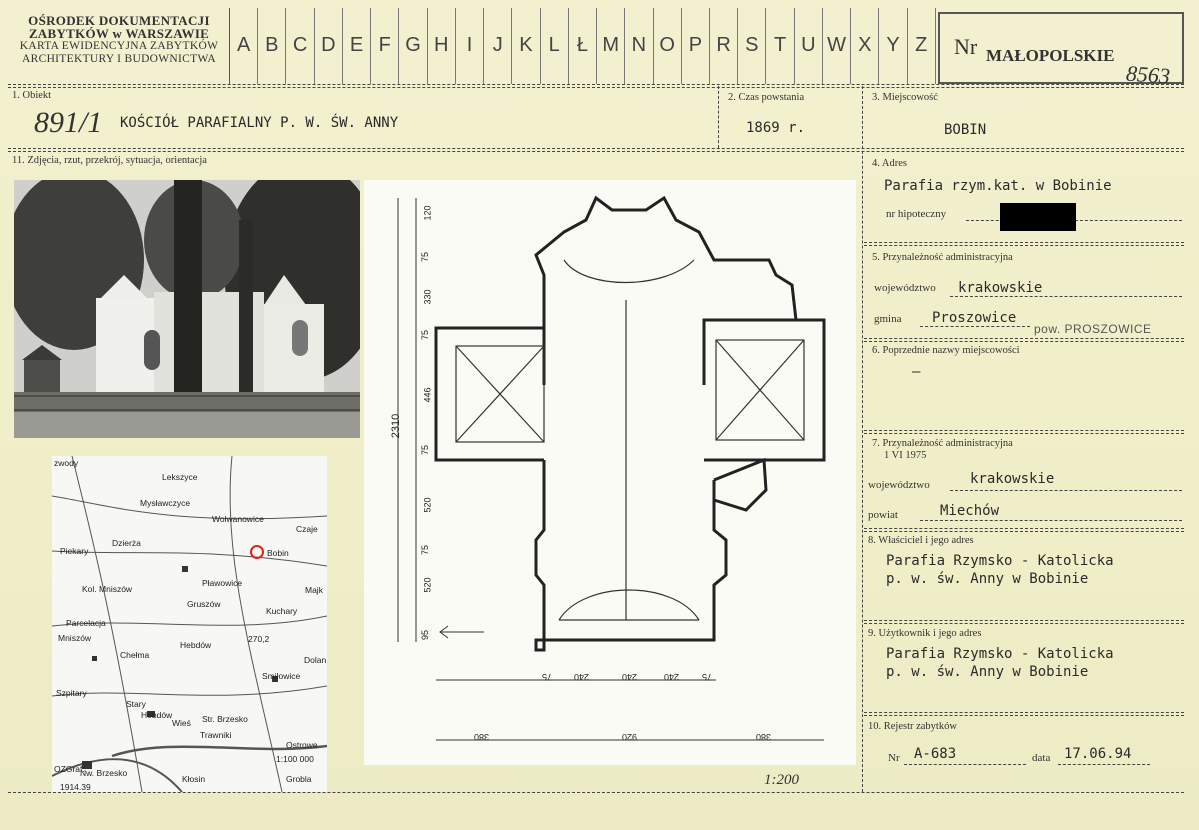  What do you see at coordinates (921, 540) in the screenshot?
I see `wlasciciel-label: 8. Właściciel i jego adres` at bounding box center [921, 540].